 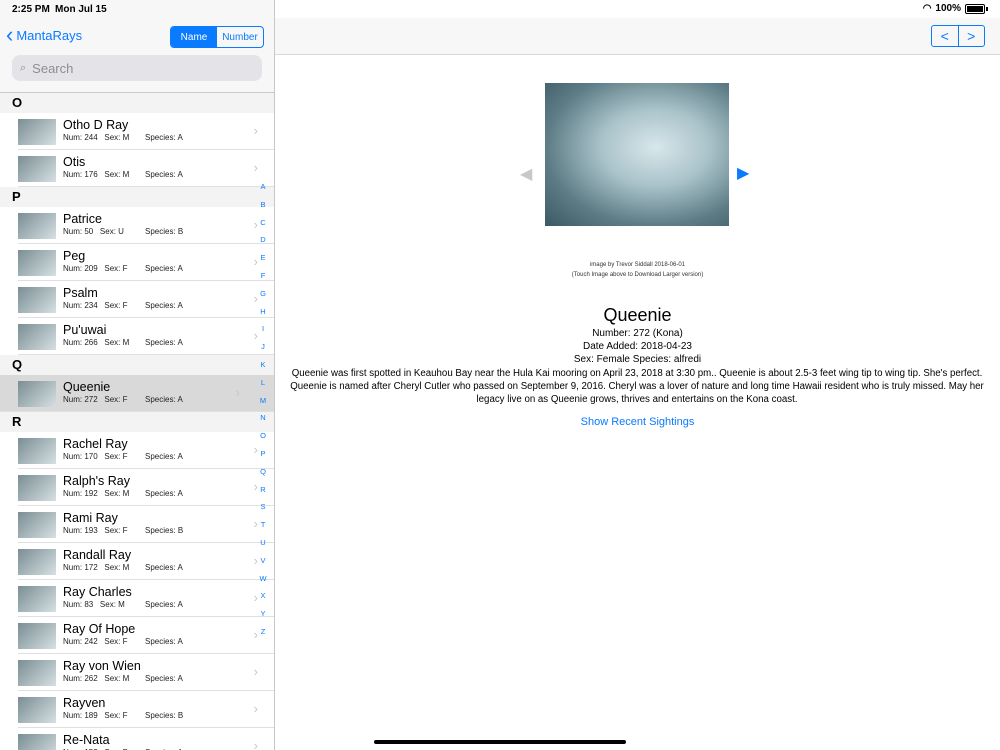 I want to click on sort-by-name: Name, so click(x=194, y=37).